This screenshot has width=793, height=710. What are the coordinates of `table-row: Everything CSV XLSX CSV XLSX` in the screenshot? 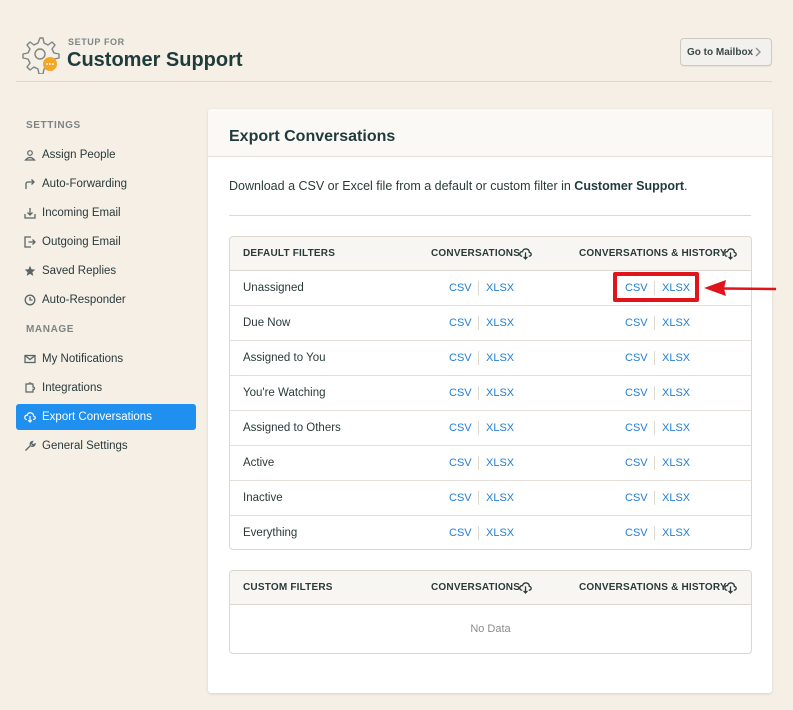 It's located at (490, 532).